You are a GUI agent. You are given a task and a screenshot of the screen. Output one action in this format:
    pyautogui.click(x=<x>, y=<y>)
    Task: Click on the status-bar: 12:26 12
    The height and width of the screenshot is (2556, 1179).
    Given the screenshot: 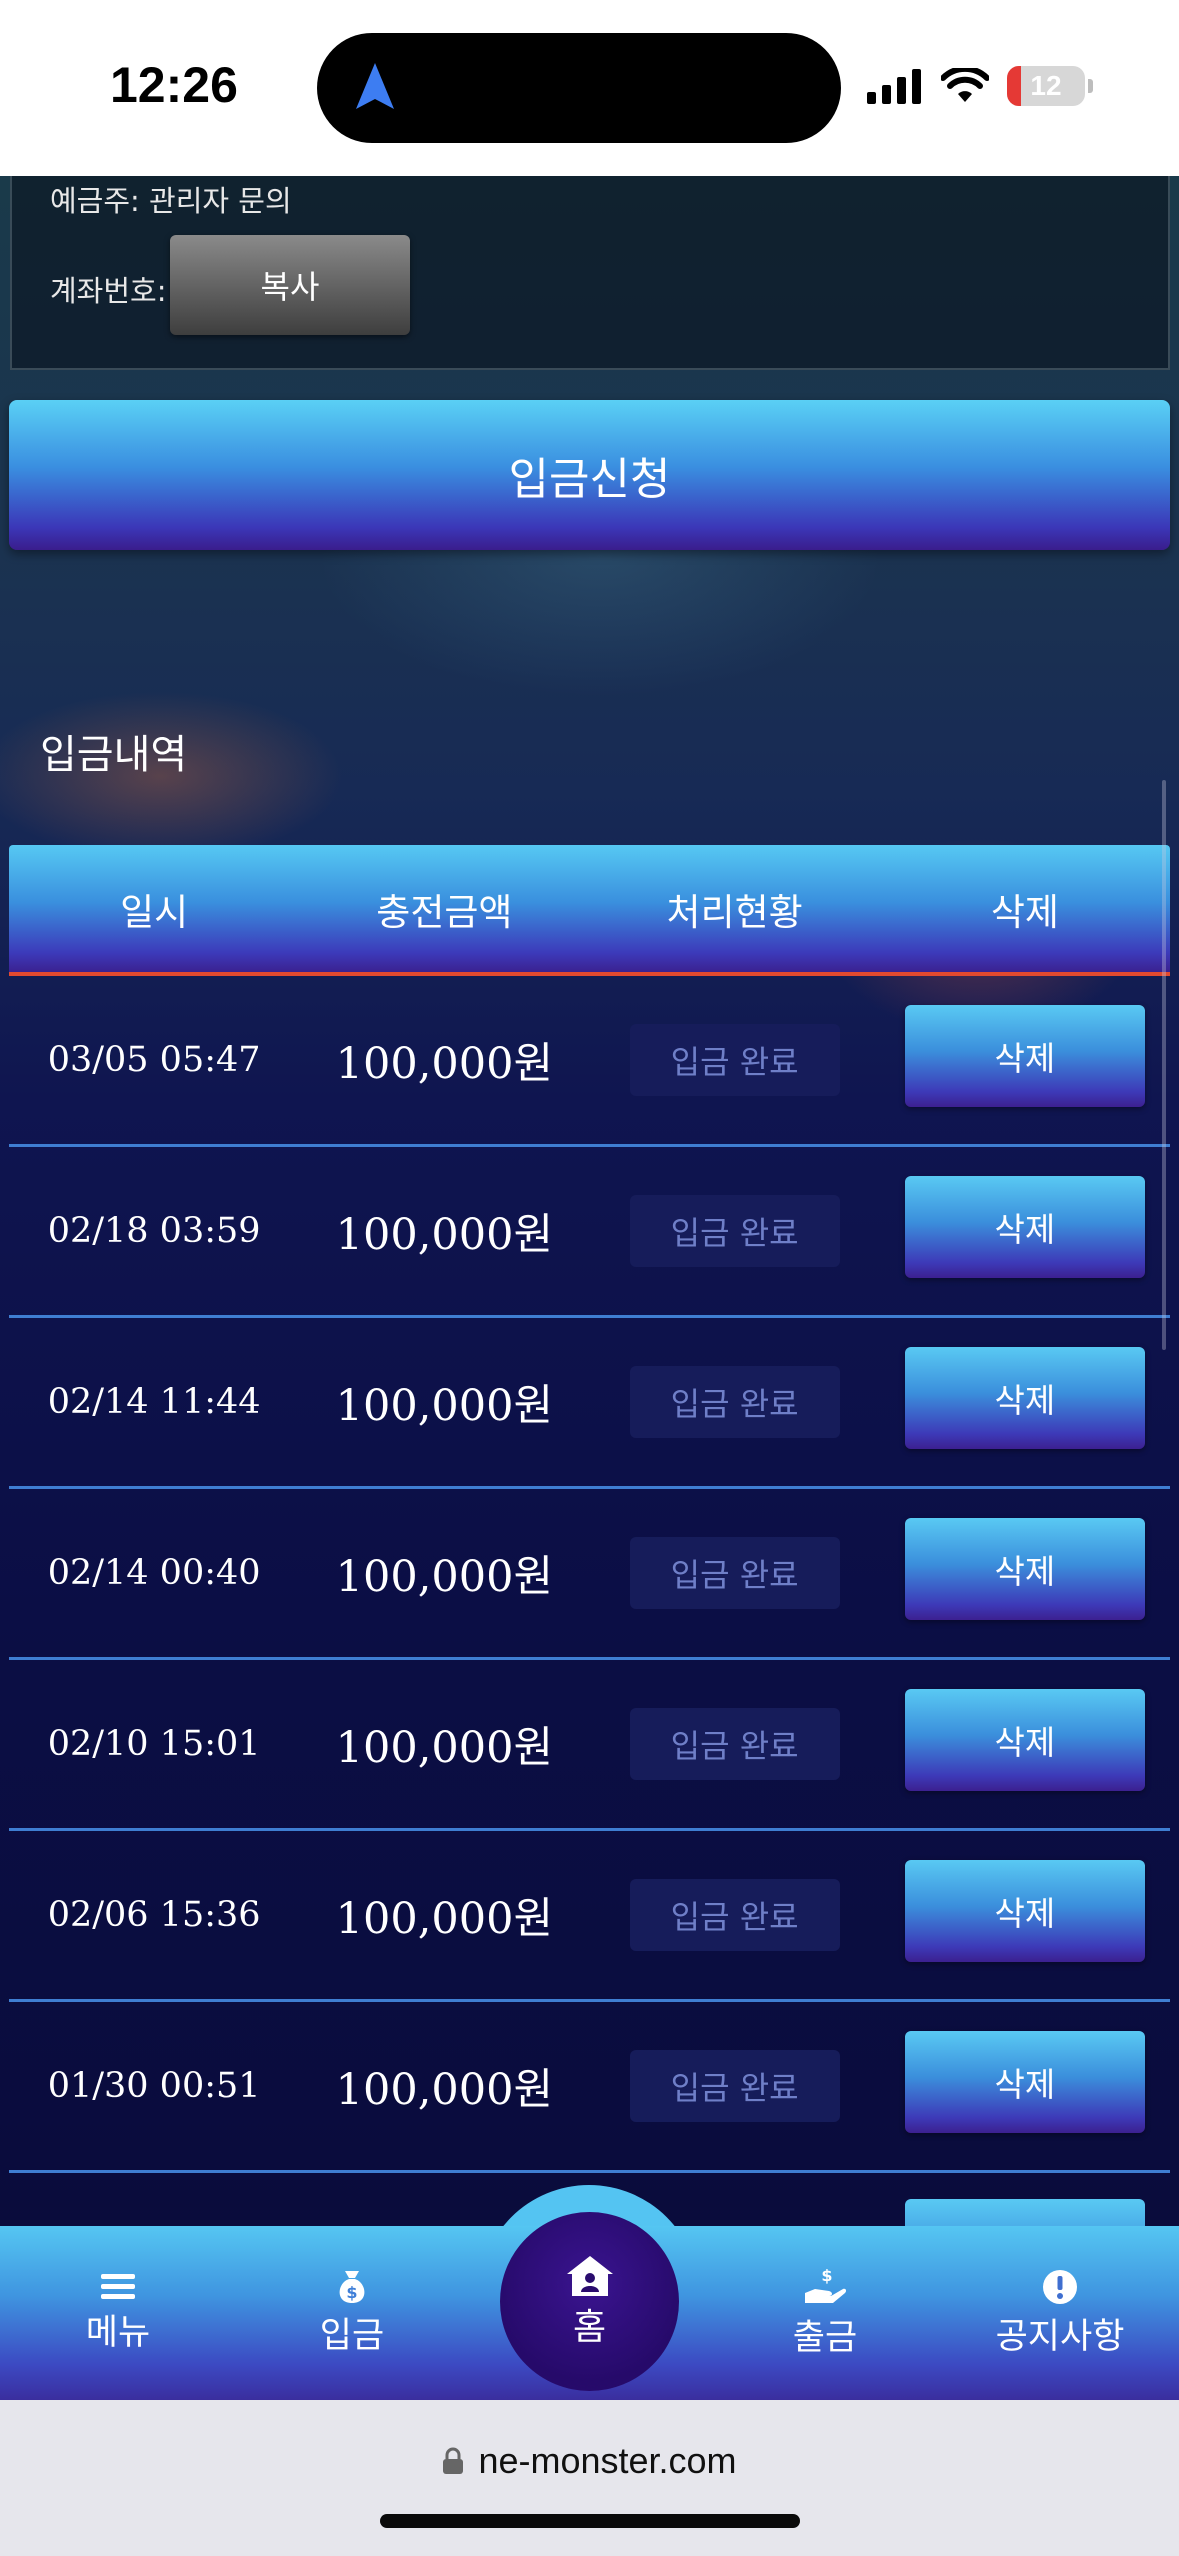 What is the action you would take?
    pyautogui.click(x=589, y=88)
    